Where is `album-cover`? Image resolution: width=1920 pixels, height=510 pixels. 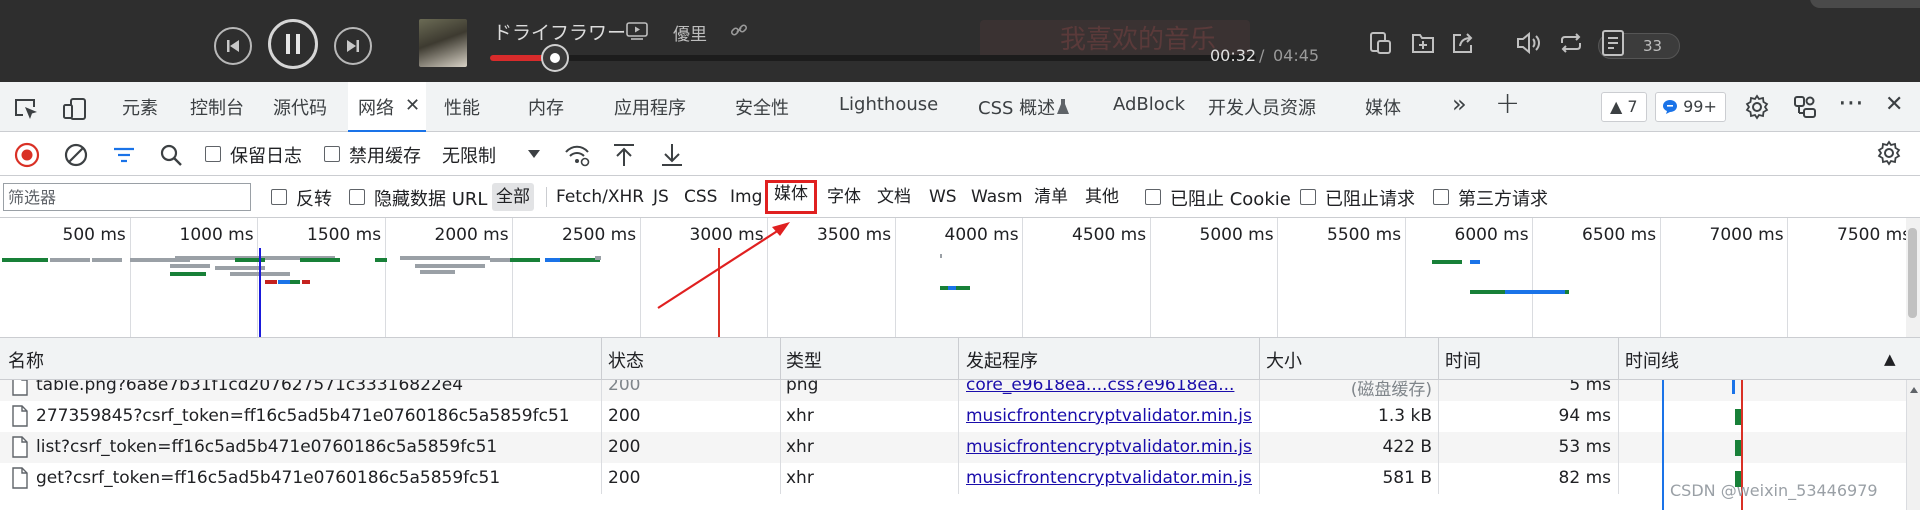 album-cover is located at coordinates (443, 43).